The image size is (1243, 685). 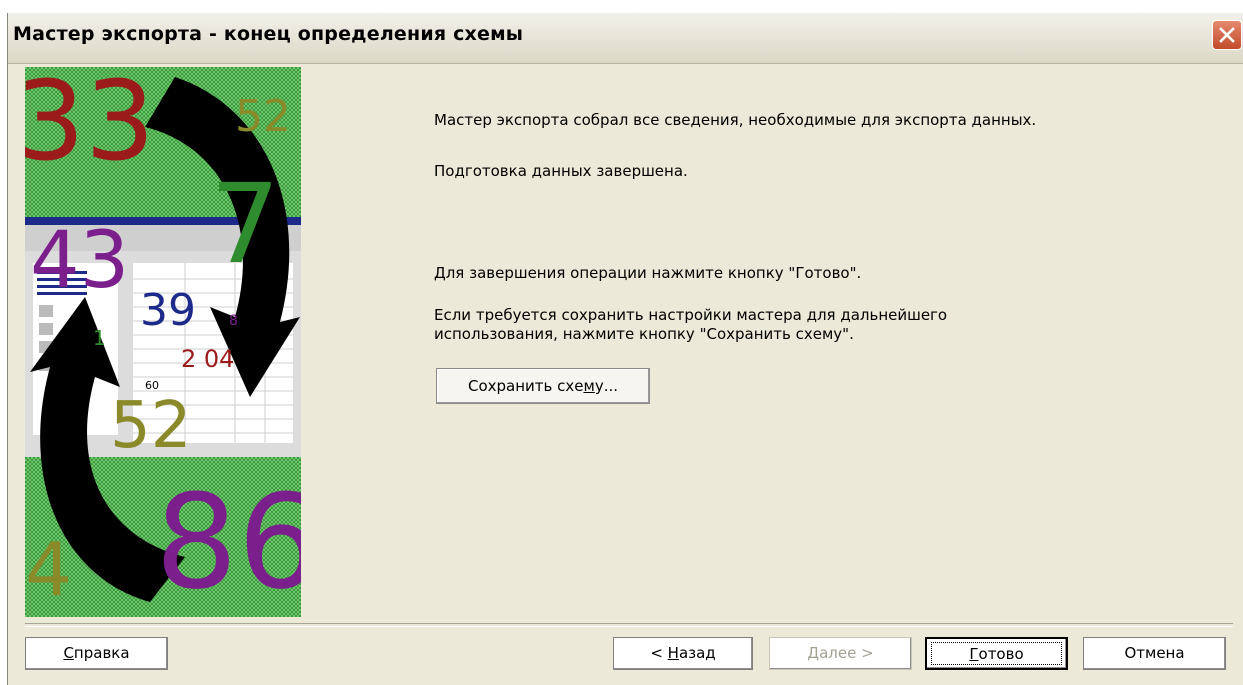 What do you see at coordinates (589, 386) in the screenshot?
I see `save-scheme-label-accel: м` at bounding box center [589, 386].